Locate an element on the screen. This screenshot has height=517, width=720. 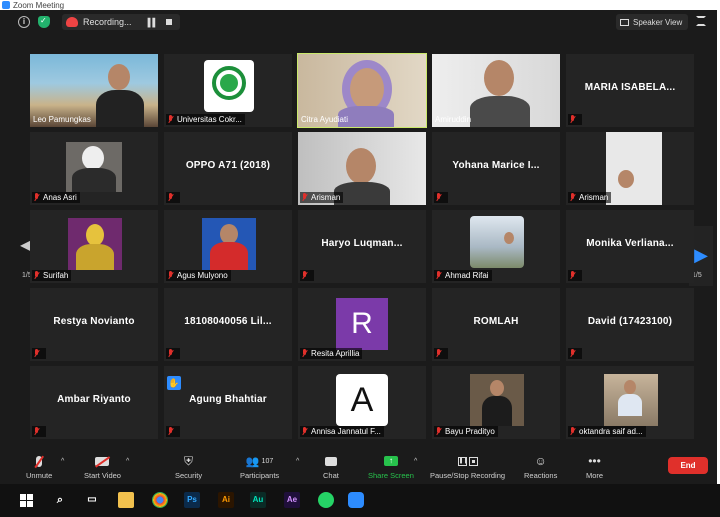
share-screen-label: Share Screen is located at coordinates (391, 475).